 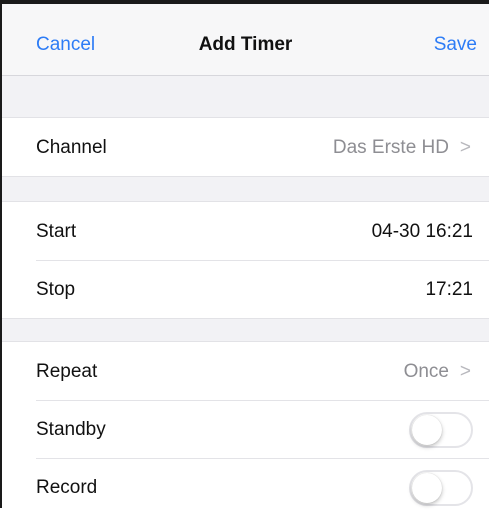 I want to click on record-toggle, so click(x=441, y=488).